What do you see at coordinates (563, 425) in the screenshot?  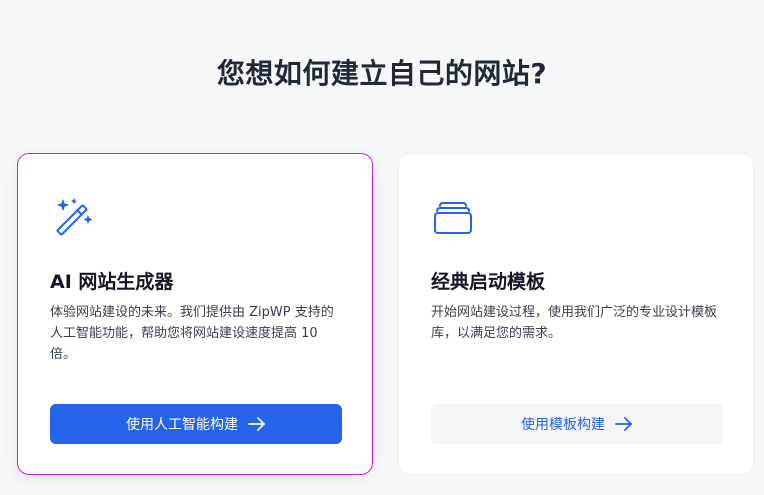 I see `button-label: 使用模板构建` at bounding box center [563, 425].